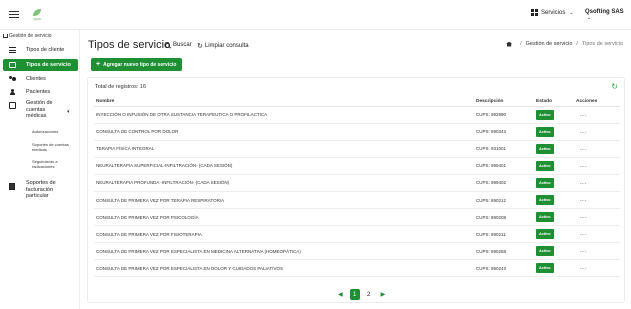  Describe the element at coordinates (12, 50) in the screenshot. I see `list-icon` at that location.